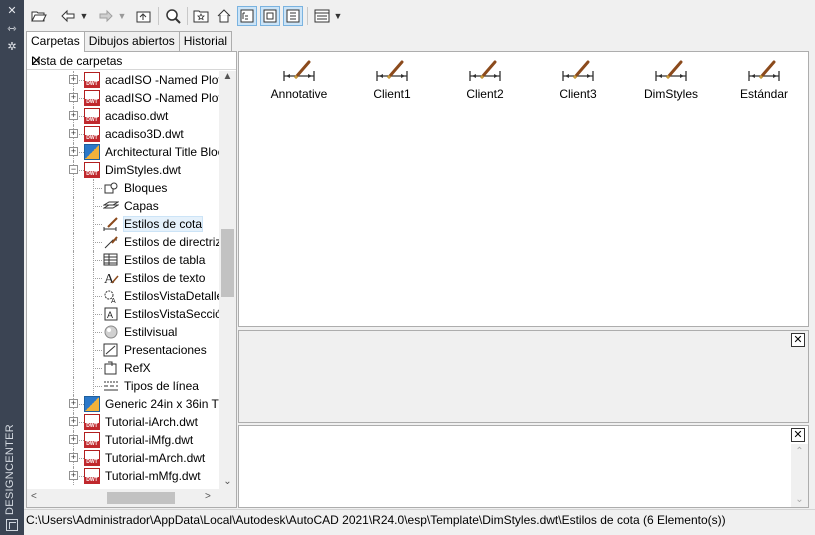 This screenshot has width=815, height=535. What do you see at coordinates (131, 41) in the screenshot?
I see `tab-dibujos-abiertos: Dibujos abiertos` at bounding box center [131, 41].